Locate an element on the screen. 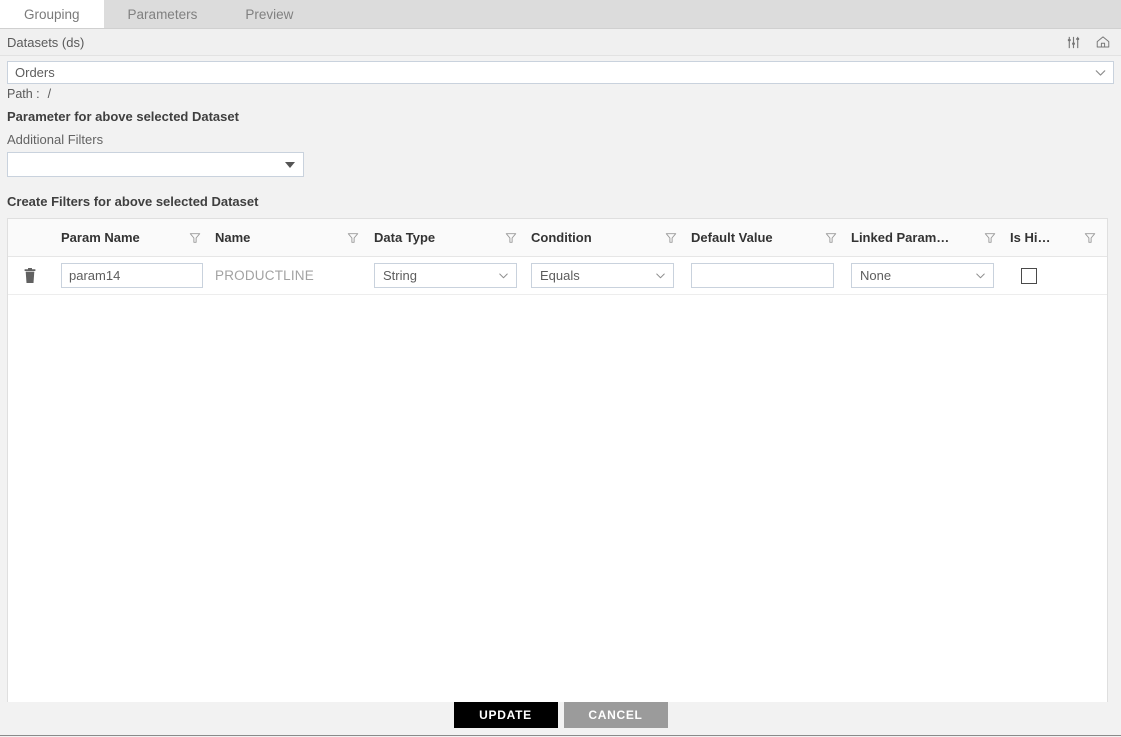  update-button: UPDATE is located at coordinates (505, 715).